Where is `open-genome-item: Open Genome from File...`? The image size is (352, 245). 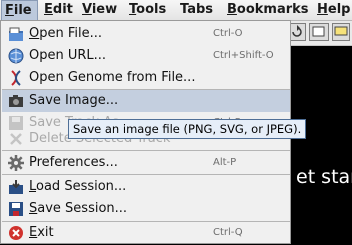
open-genome-item: Open Genome from File... is located at coordinates (146, 78).